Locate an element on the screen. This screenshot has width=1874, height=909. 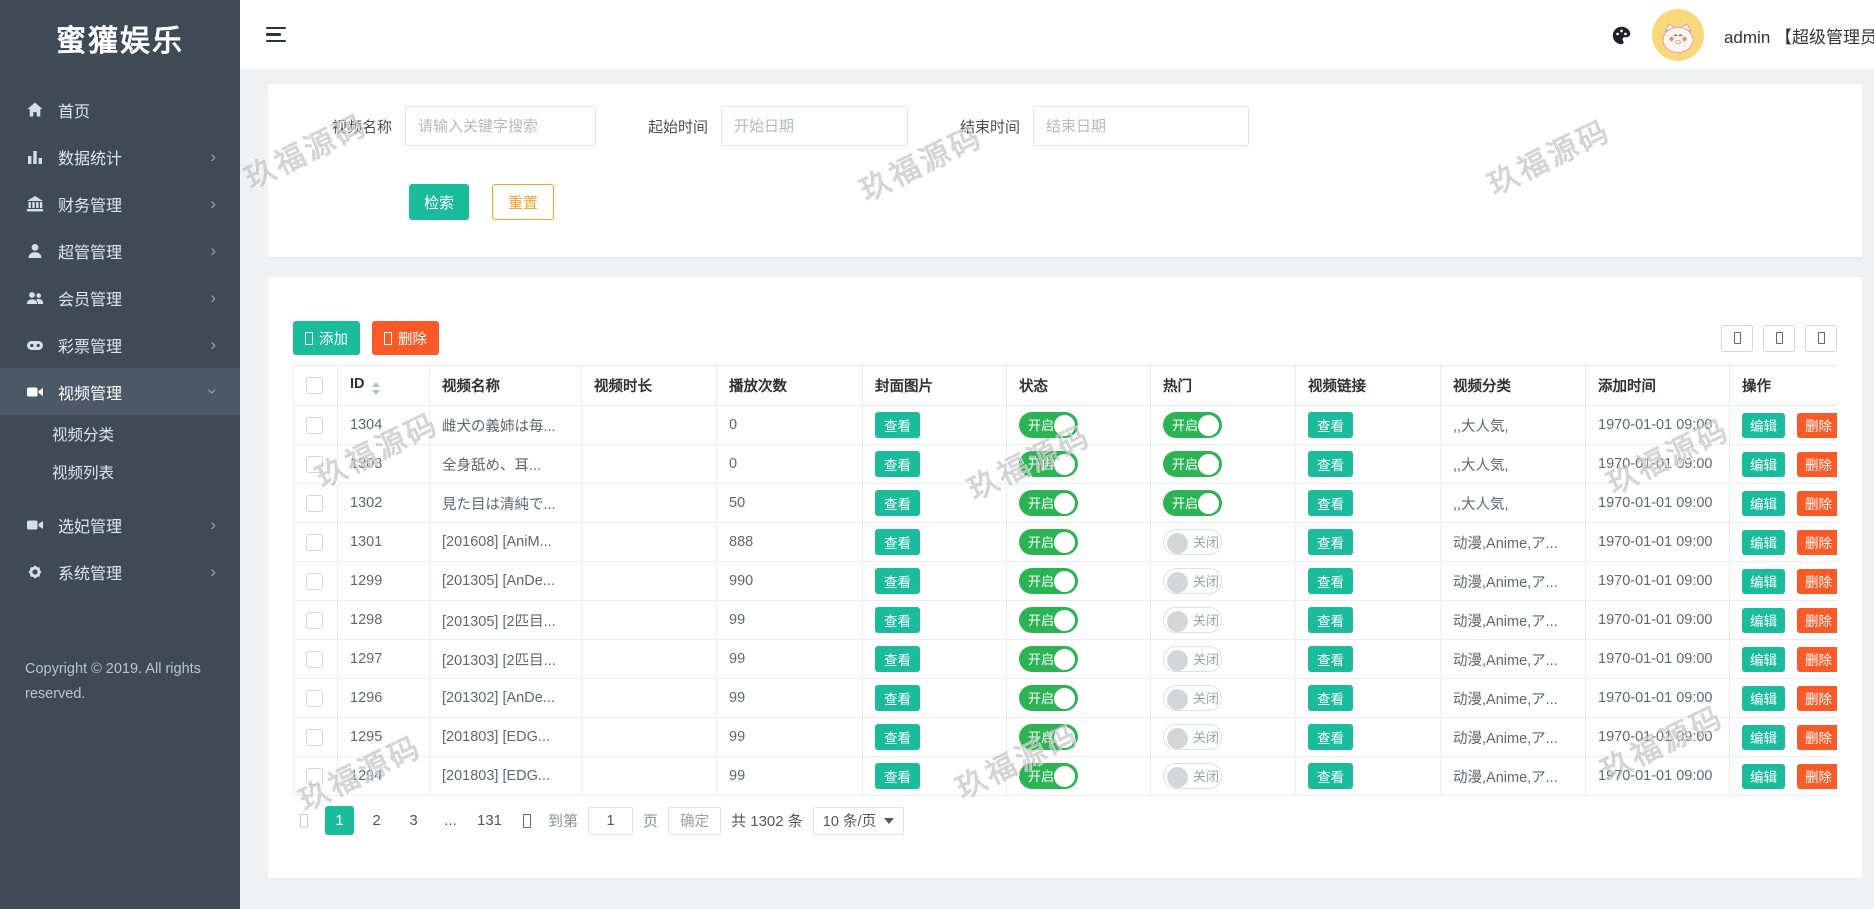
start-date-input is located at coordinates (815, 126).